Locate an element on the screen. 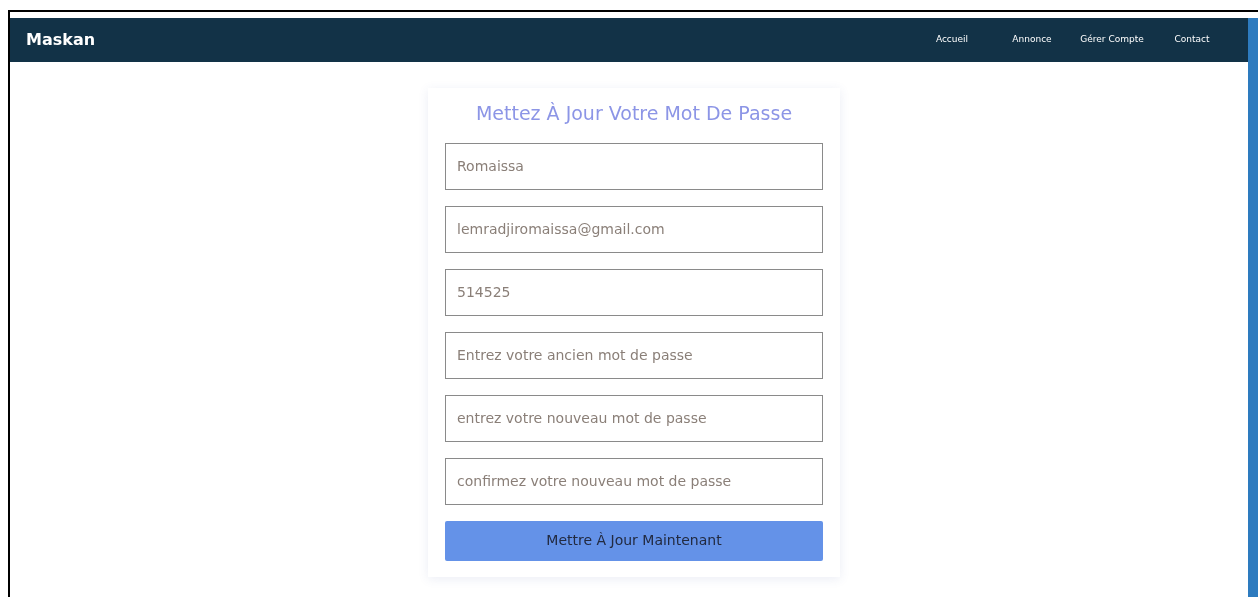 The height and width of the screenshot is (597, 1258). nav-link: Accueil is located at coordinates (952, 40).